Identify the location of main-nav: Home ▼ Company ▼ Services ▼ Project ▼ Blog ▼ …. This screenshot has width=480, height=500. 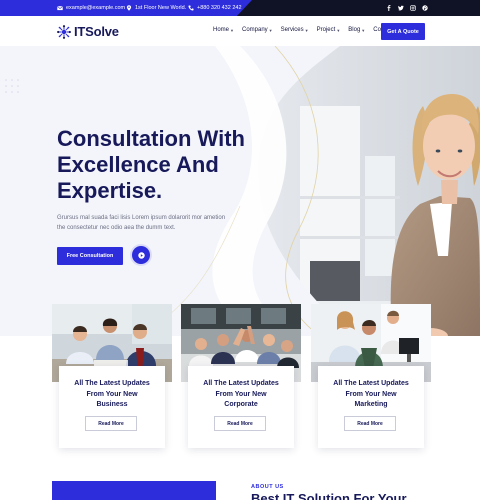
(303, 30).